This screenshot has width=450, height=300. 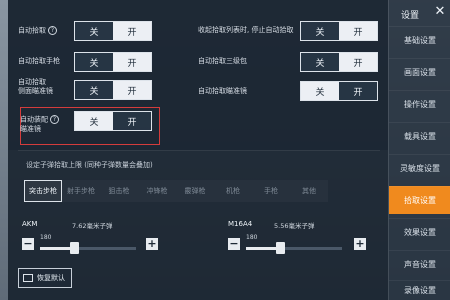 I want to click on sidebar-item-graphics: 画面设置, so click(x=419, y=72).